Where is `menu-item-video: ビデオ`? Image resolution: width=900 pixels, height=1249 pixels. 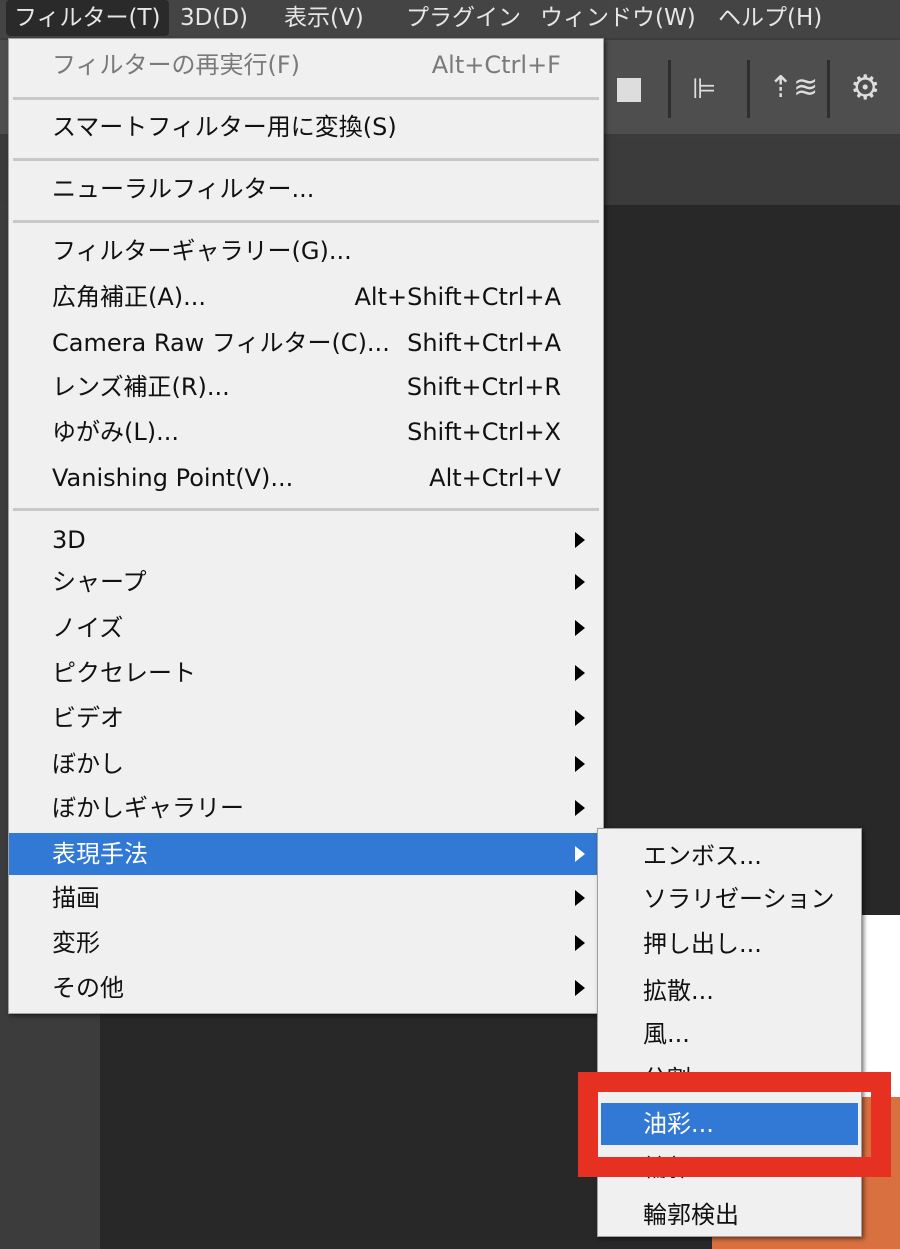 menu-item-video: ビデオ is located at coordinates (306, 718).